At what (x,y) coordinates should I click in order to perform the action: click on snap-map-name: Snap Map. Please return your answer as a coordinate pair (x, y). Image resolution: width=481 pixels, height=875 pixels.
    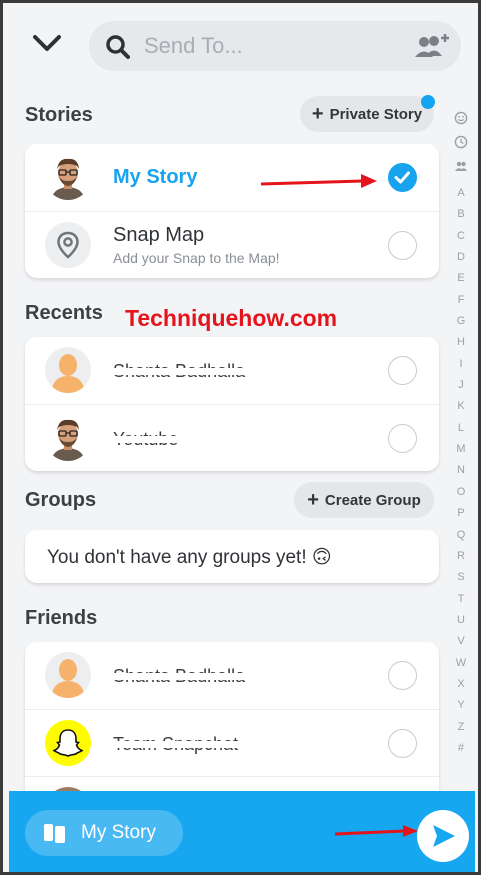
    Looking at the image, I should click on (159, 235).